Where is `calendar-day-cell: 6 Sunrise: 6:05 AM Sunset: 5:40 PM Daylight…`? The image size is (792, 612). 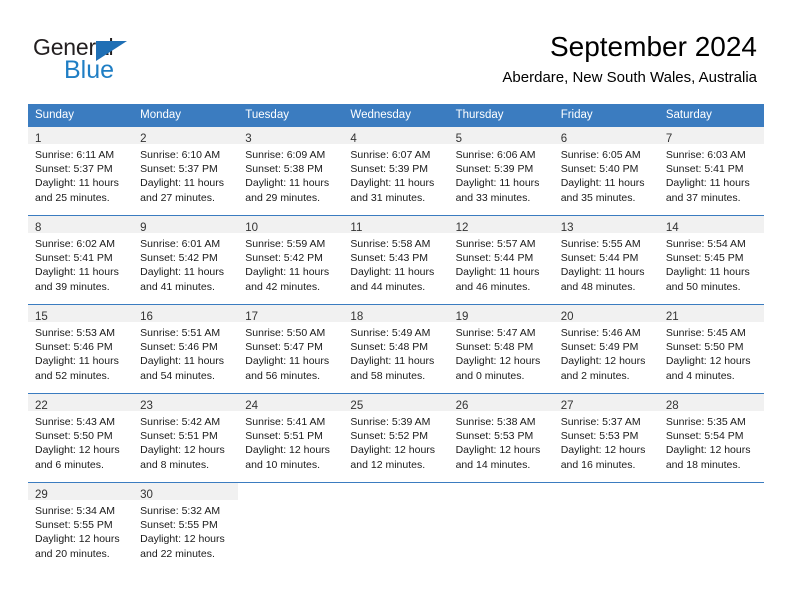
calendar-day-cell: 6 Sunrise: 6:05 AM Sunset: 5:40 PM Daylight… is located at coordinates (606, 171).